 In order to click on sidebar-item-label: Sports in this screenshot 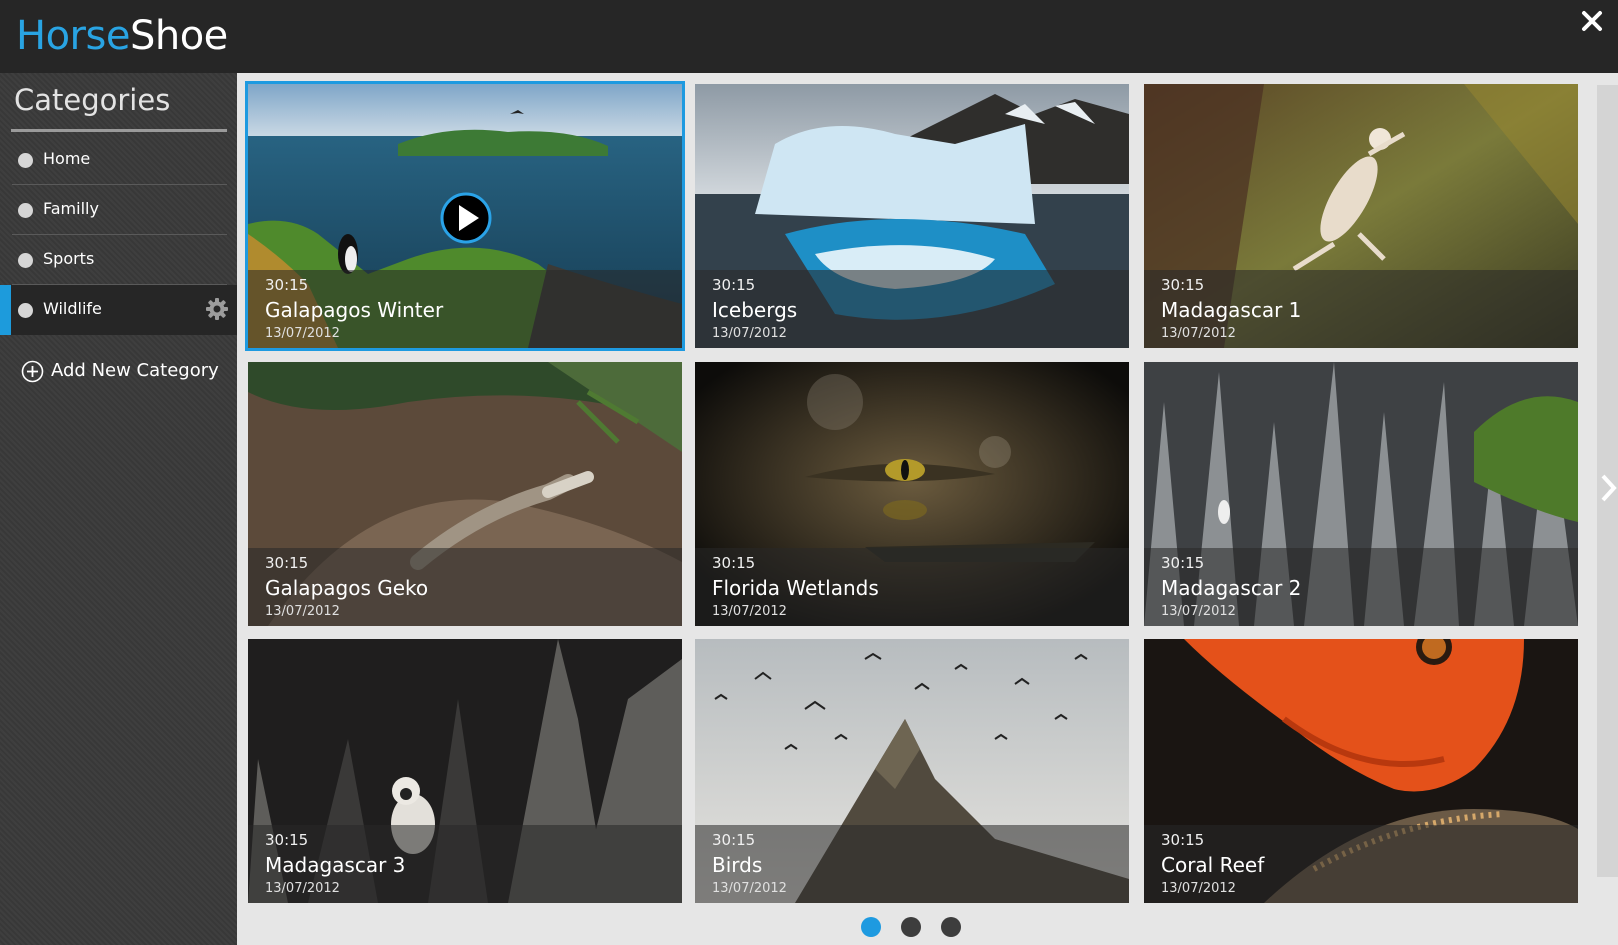, I will do `click(69, 258)`.